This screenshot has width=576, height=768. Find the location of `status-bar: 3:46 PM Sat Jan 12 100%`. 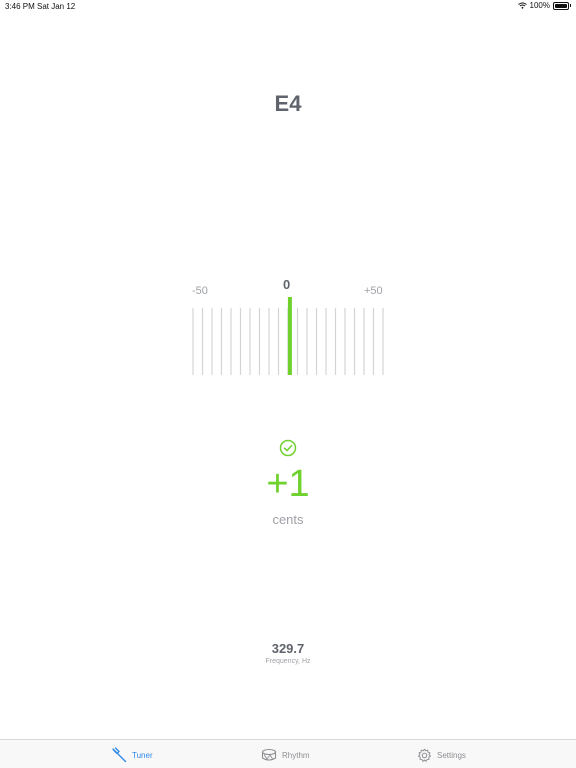

status-bar: 3:46 PM Sat Jan 12 100% is located at coordinates (288, 6).